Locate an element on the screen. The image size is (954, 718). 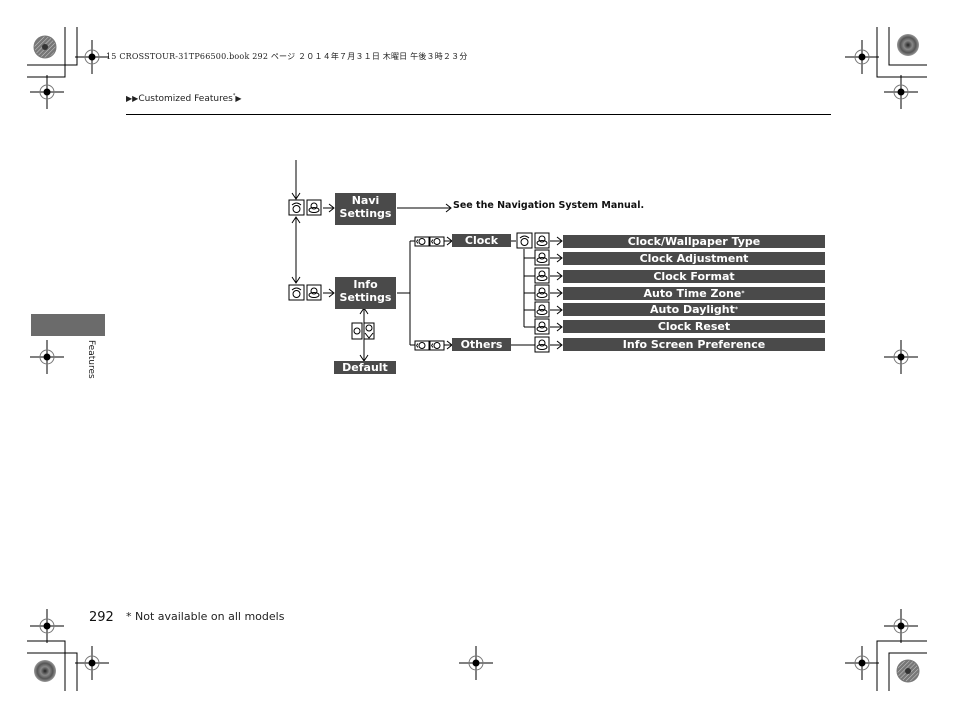
default-box: Default is located at coordinates (365, 367).